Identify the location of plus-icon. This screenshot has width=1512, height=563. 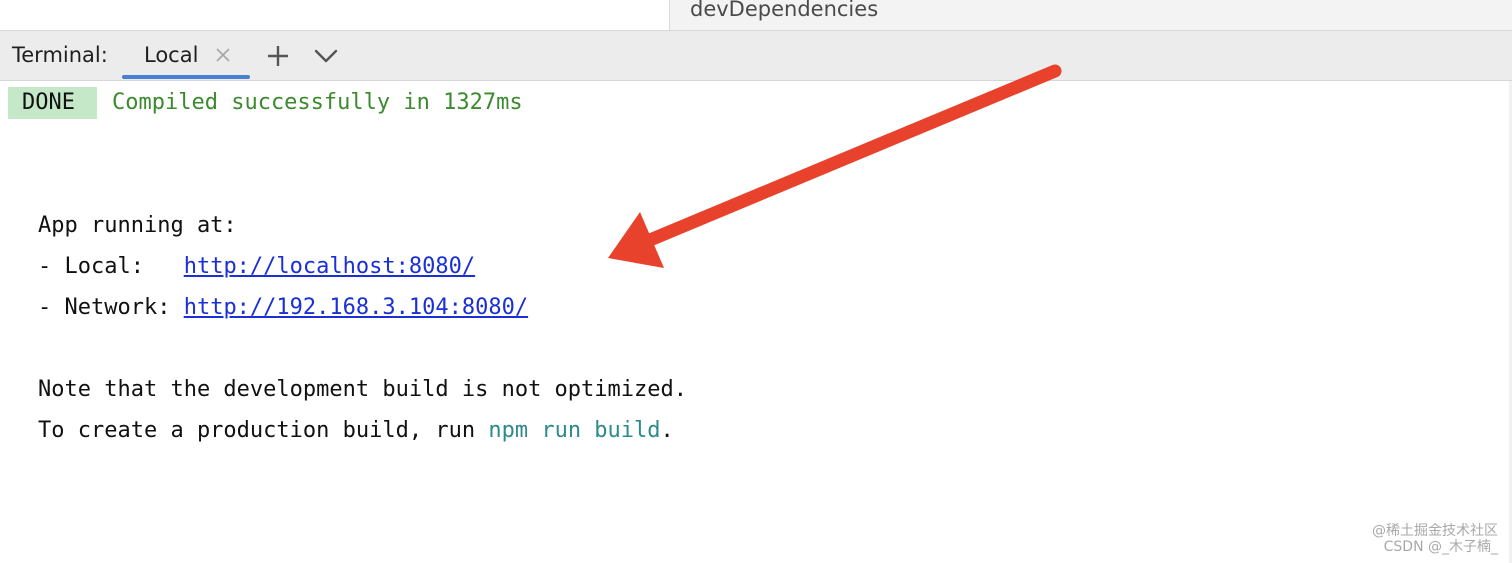
(278, 56).